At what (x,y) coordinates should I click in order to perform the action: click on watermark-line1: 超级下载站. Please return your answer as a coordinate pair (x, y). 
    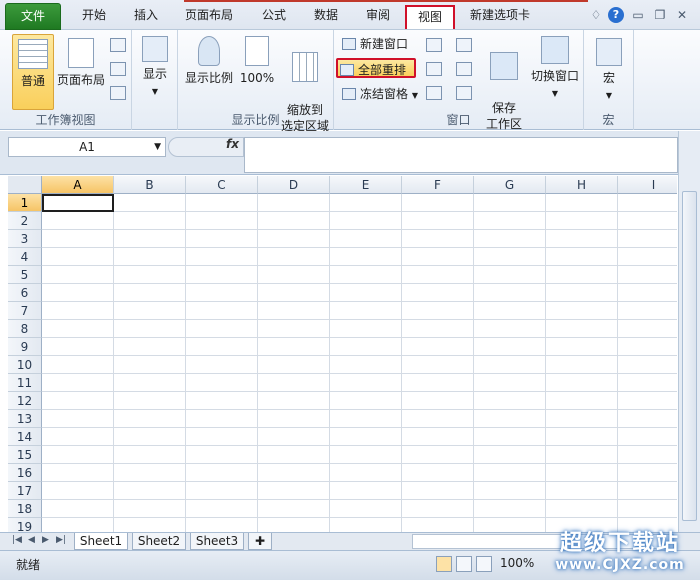
    Looking at the image, I should click on (619, 543).